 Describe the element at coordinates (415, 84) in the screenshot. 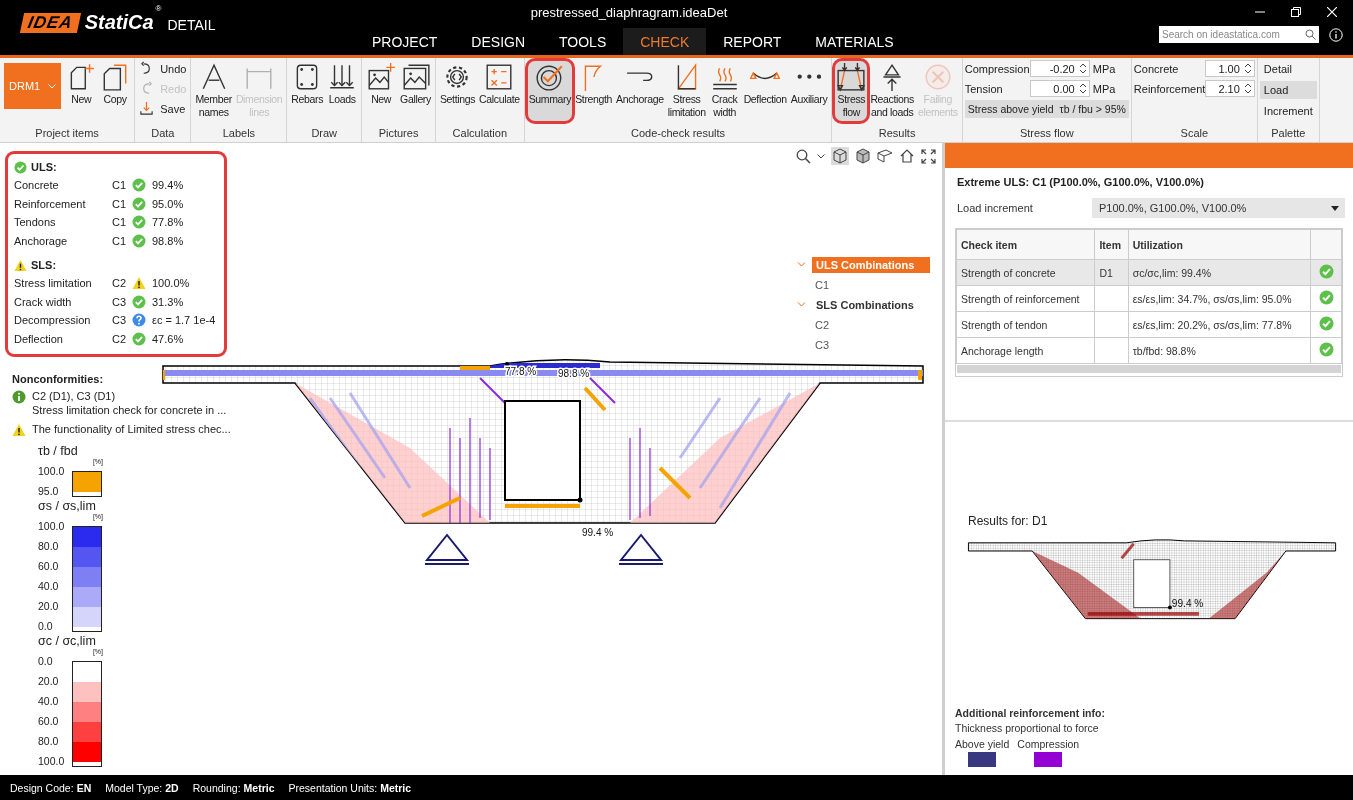

I see `ribbon-button: Gallery` at that location.